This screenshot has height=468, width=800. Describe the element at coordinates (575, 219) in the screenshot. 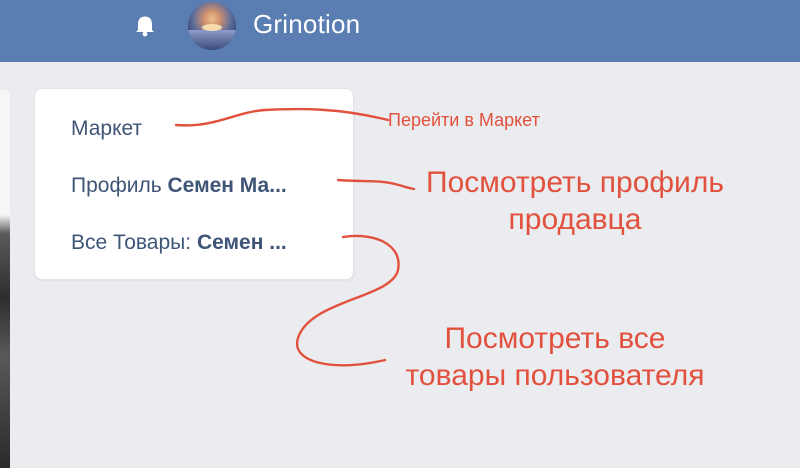

I see `annotation-profile-line2: продавца` at that location.